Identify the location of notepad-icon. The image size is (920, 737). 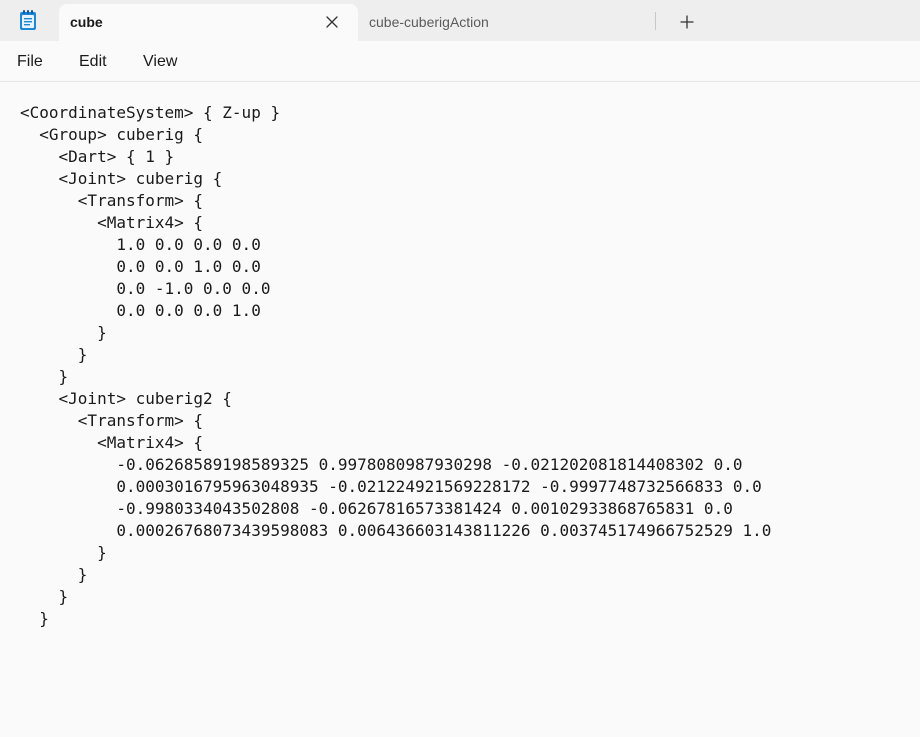
(28, 20).